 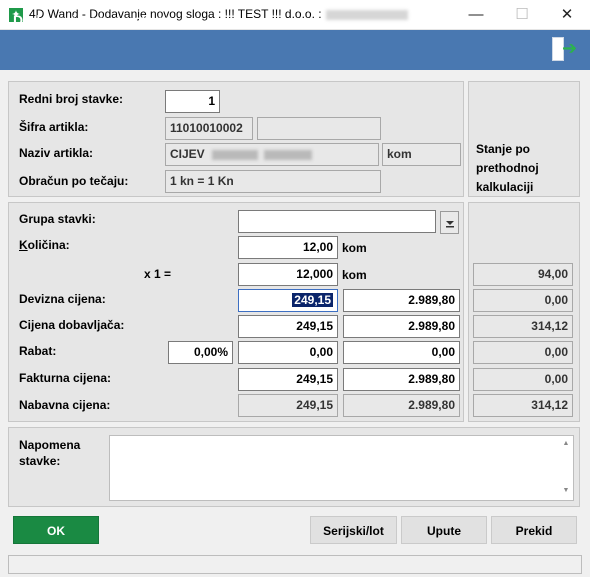 What do you see at coordinates (62, 299) in the screenshot?
I see `devizna-label: Devizna cijena:` at bounding box center [62, 299].